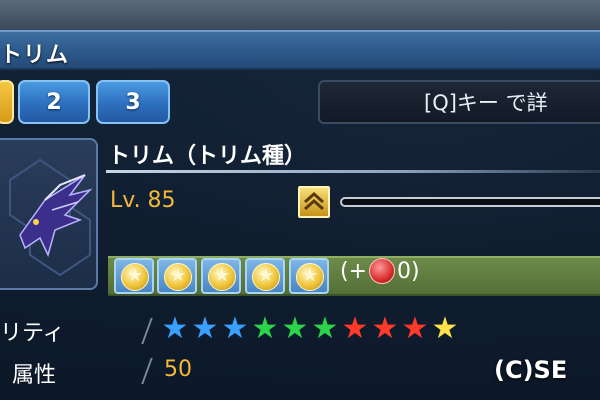 This screenshot has height=400, width=600. I want to click on bonus-prefix: (+, so click(354, 271).